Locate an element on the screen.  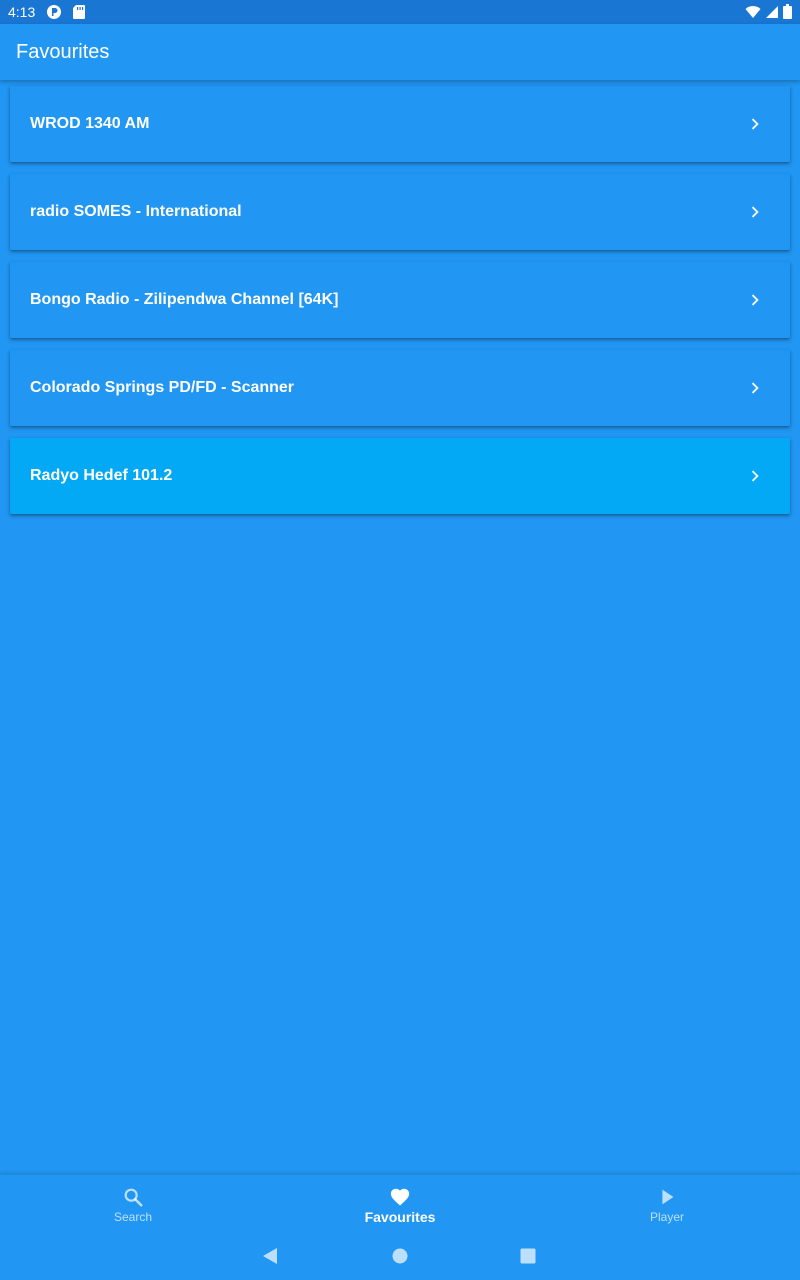
list-item: radio SOMES - International is located at coordinates (400, 212).